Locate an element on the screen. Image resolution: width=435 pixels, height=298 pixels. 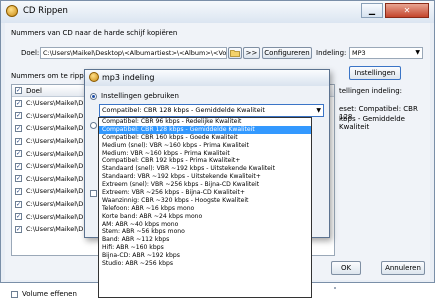
format-settings-label: tellingen indeling: is located at coordinates (370, 91).